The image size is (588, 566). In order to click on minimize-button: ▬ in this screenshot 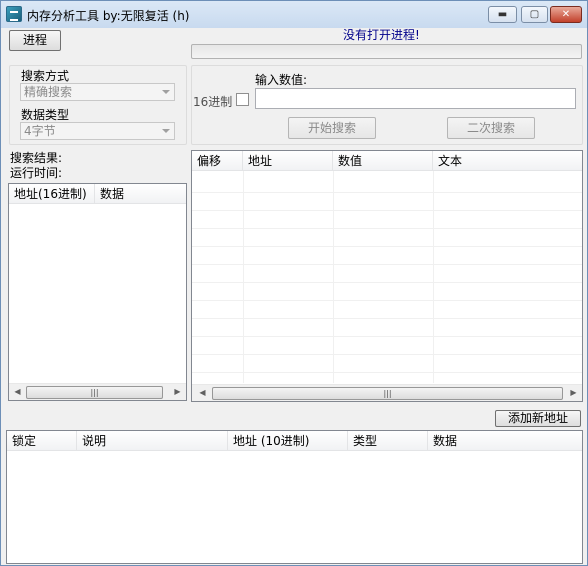, I will do `click(502, 14)`.